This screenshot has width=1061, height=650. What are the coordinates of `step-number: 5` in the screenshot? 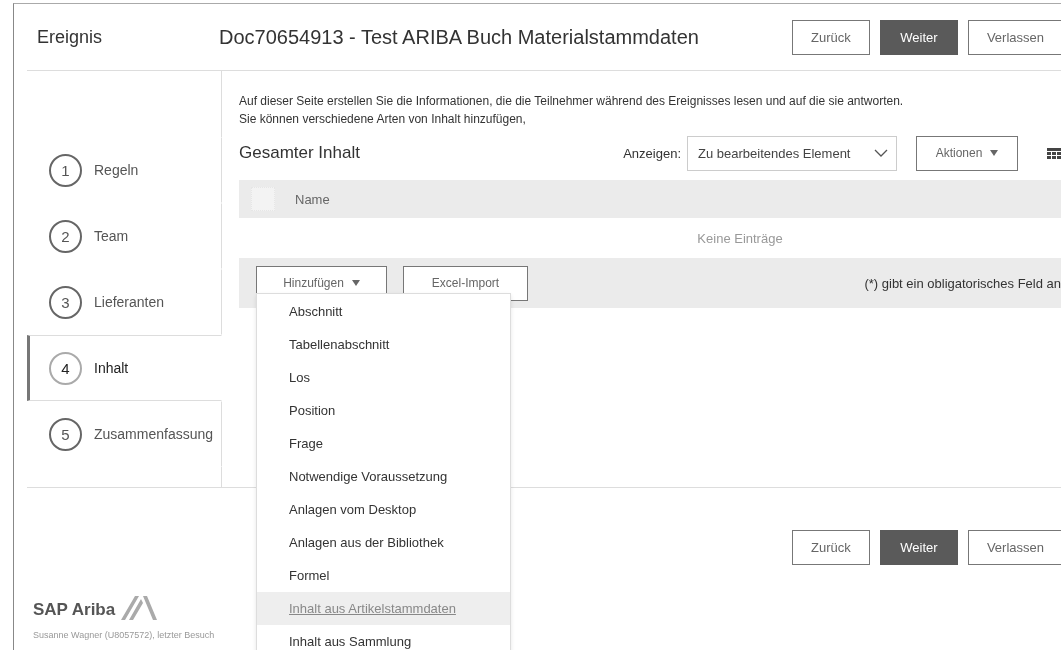 It's located at (65, 434).